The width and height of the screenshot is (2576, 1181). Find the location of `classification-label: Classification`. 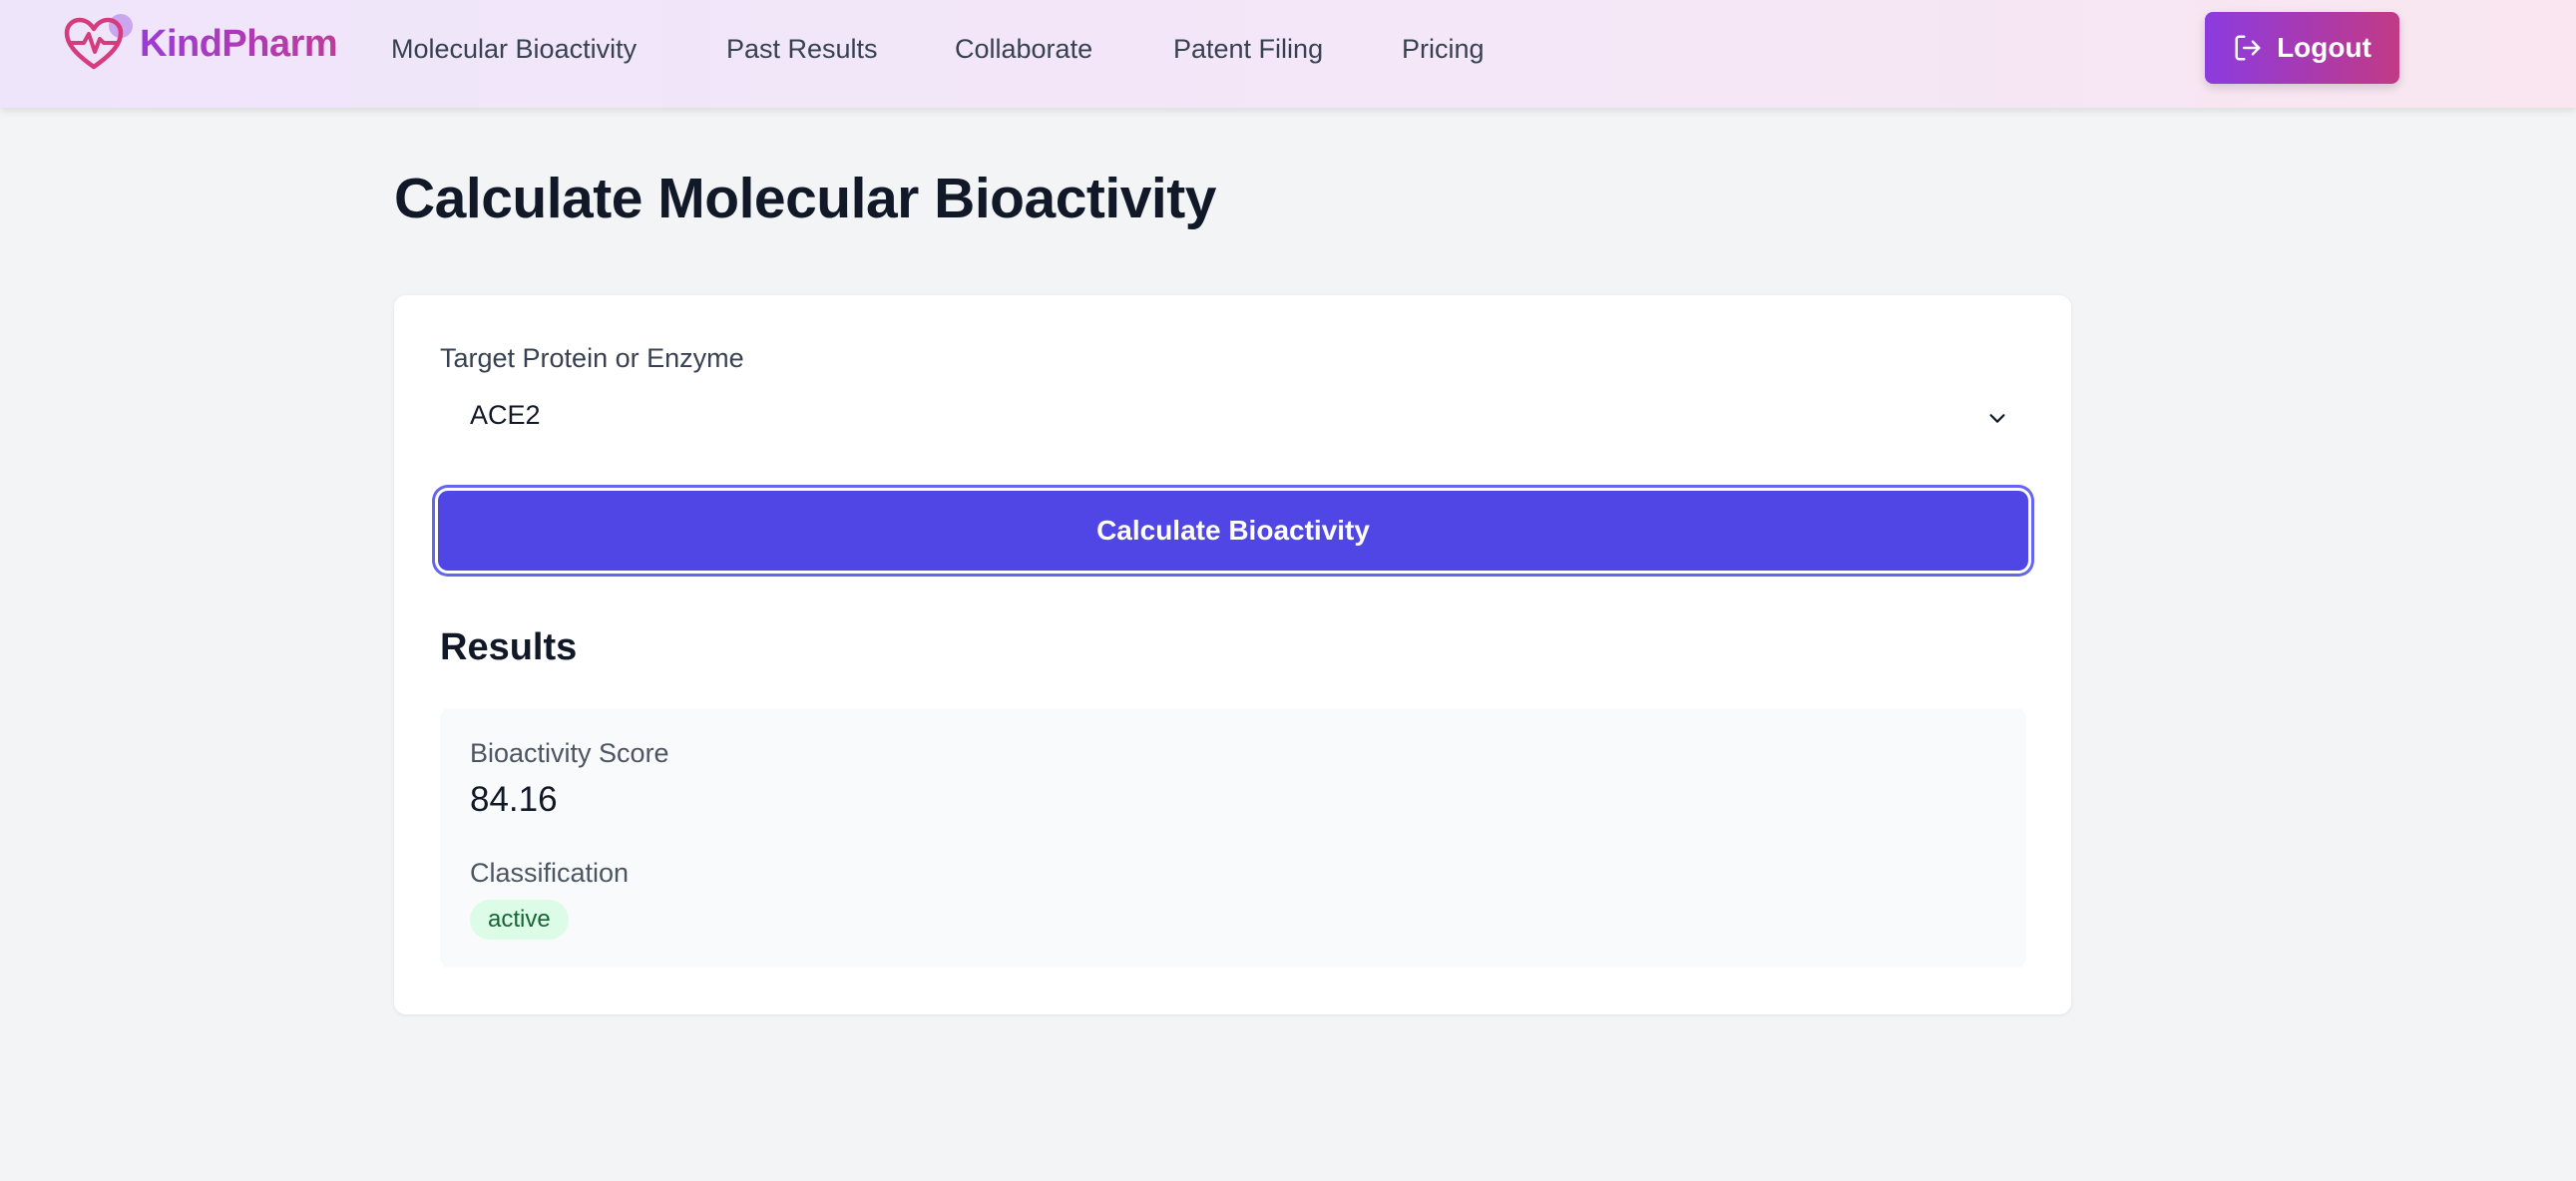

classification-label: Classification is located at coordinates (550, 873).